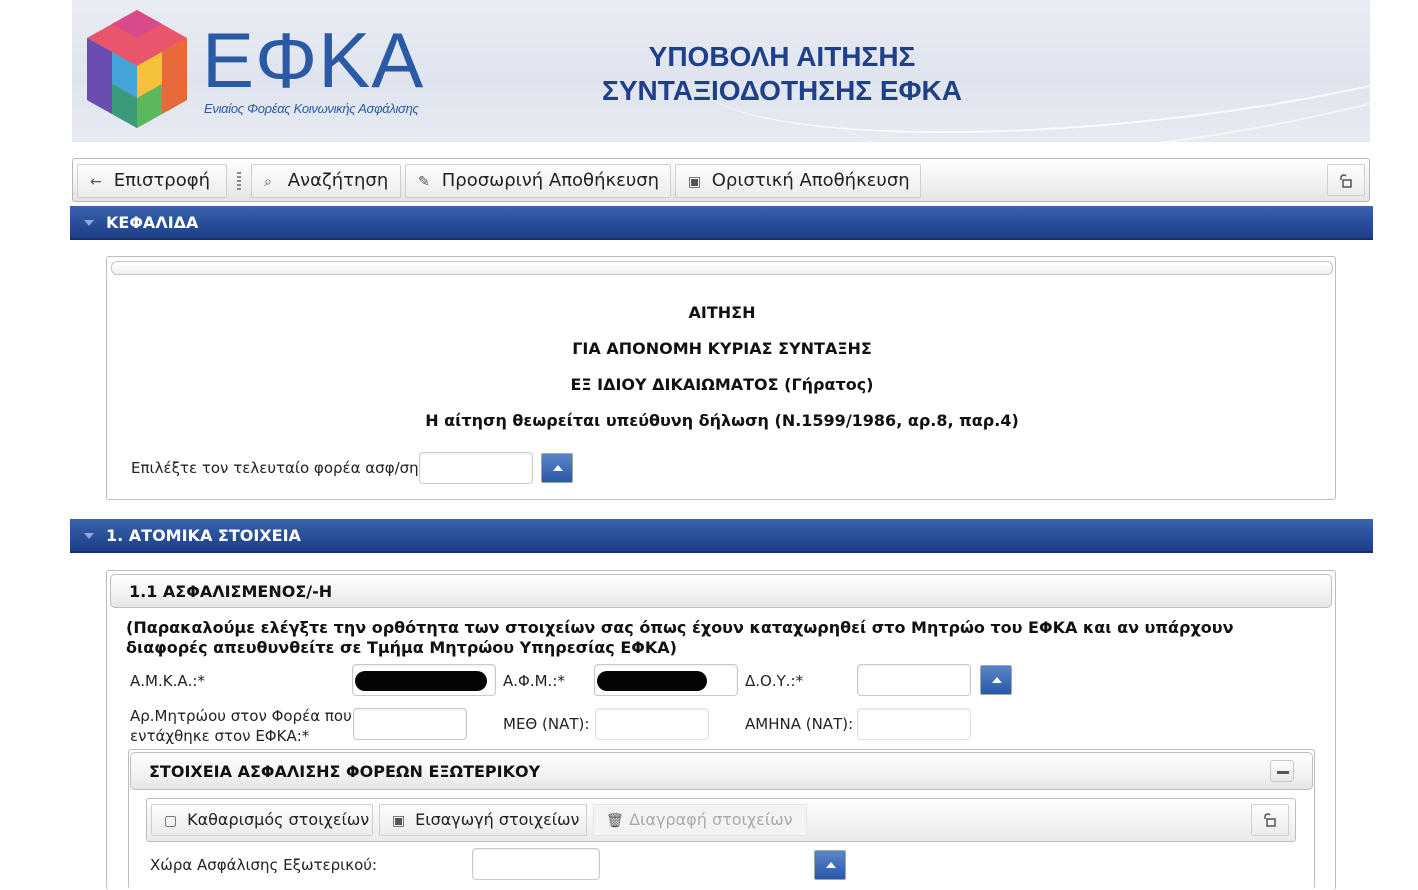  Describe the element at coordinates (722, 312) in the screenshot. I see `application-title: ΑΙΤΗΣΗ` at that location.